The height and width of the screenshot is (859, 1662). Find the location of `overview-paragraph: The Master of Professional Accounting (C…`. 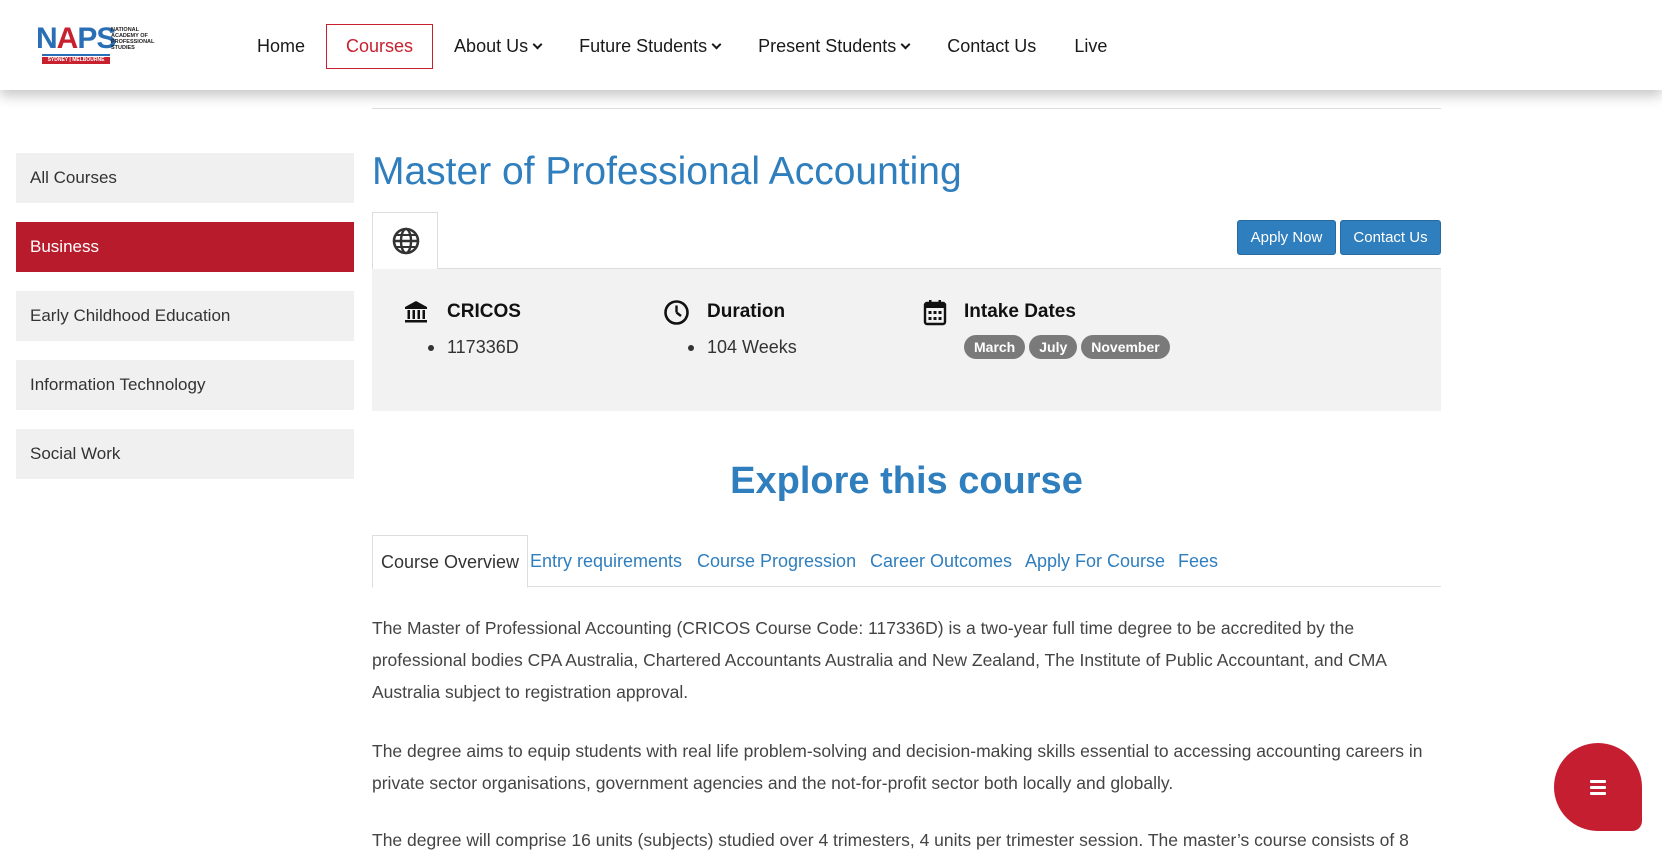

overview-paragraph: The Master of Professional Accounting (C… is located at coordinates (879, 660).